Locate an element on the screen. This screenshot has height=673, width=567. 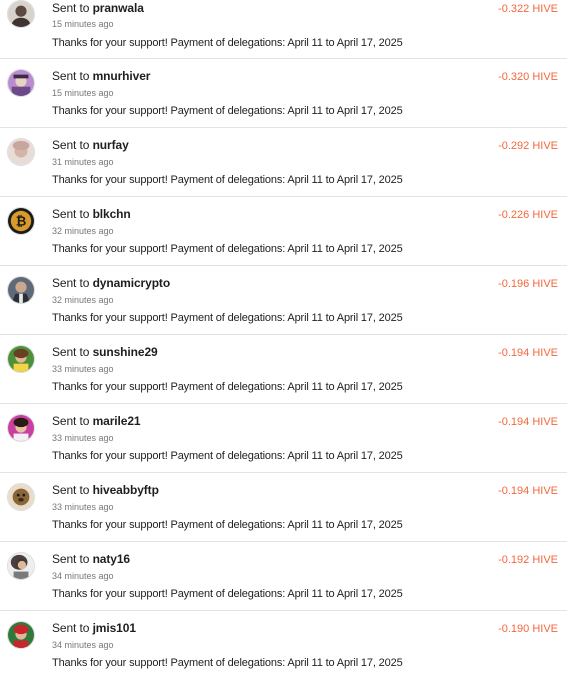
amount-value: -0.190 HIVE is located at coordinates (528, 629).